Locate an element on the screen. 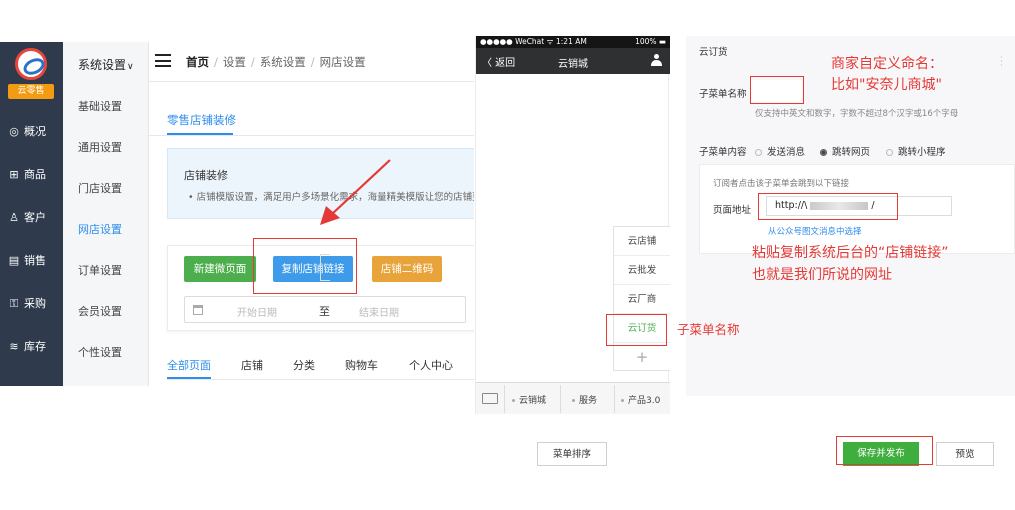 Image resolution: width=1015 pixels, height=510 pixels. end-date-input: 结束日期 is located at coordinates (379, 311).